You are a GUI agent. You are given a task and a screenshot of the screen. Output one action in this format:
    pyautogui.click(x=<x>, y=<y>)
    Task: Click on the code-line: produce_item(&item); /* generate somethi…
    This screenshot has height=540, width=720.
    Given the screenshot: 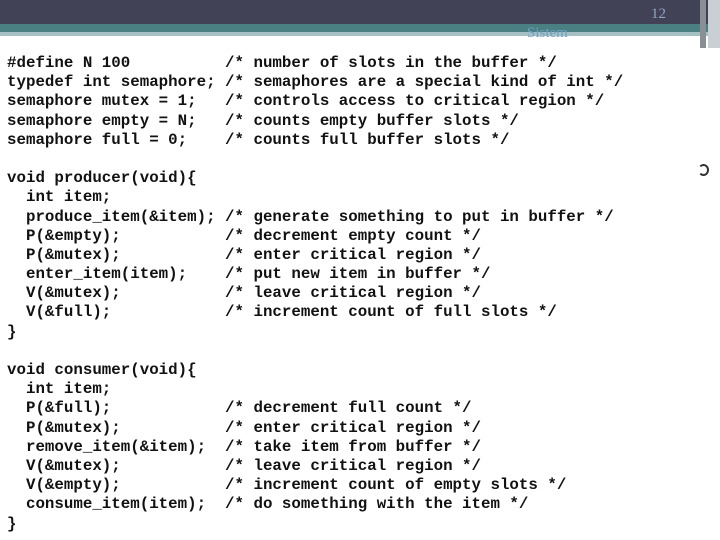 What is the action you would take?
    pyautogui.click(x=310, y=216)
    